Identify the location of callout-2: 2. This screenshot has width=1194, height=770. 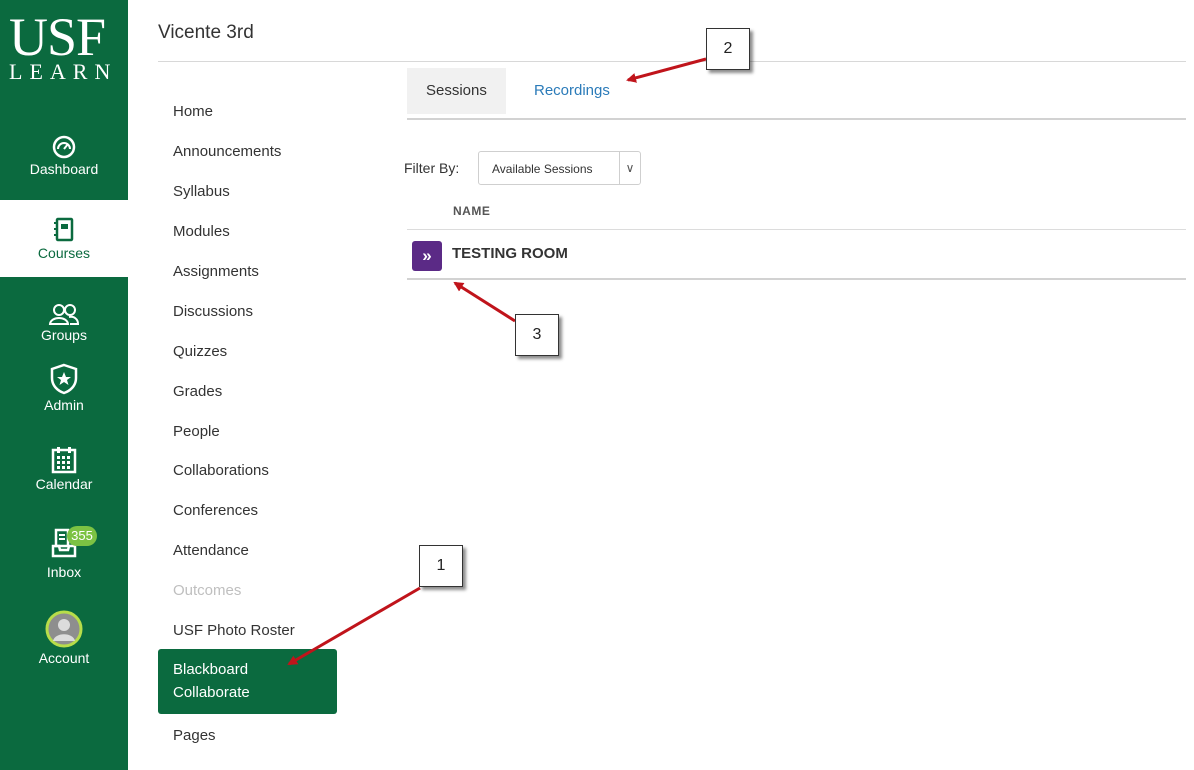
(728, 49).